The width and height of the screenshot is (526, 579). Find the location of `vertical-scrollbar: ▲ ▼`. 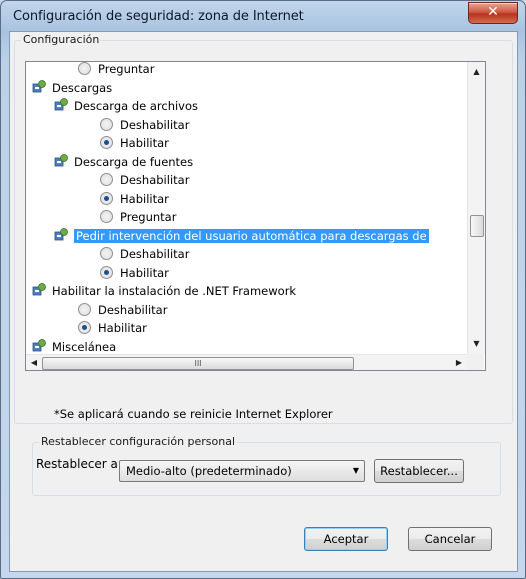

vertical-scrollbar: ▲ ▼ is located at coordinates (476, 208).